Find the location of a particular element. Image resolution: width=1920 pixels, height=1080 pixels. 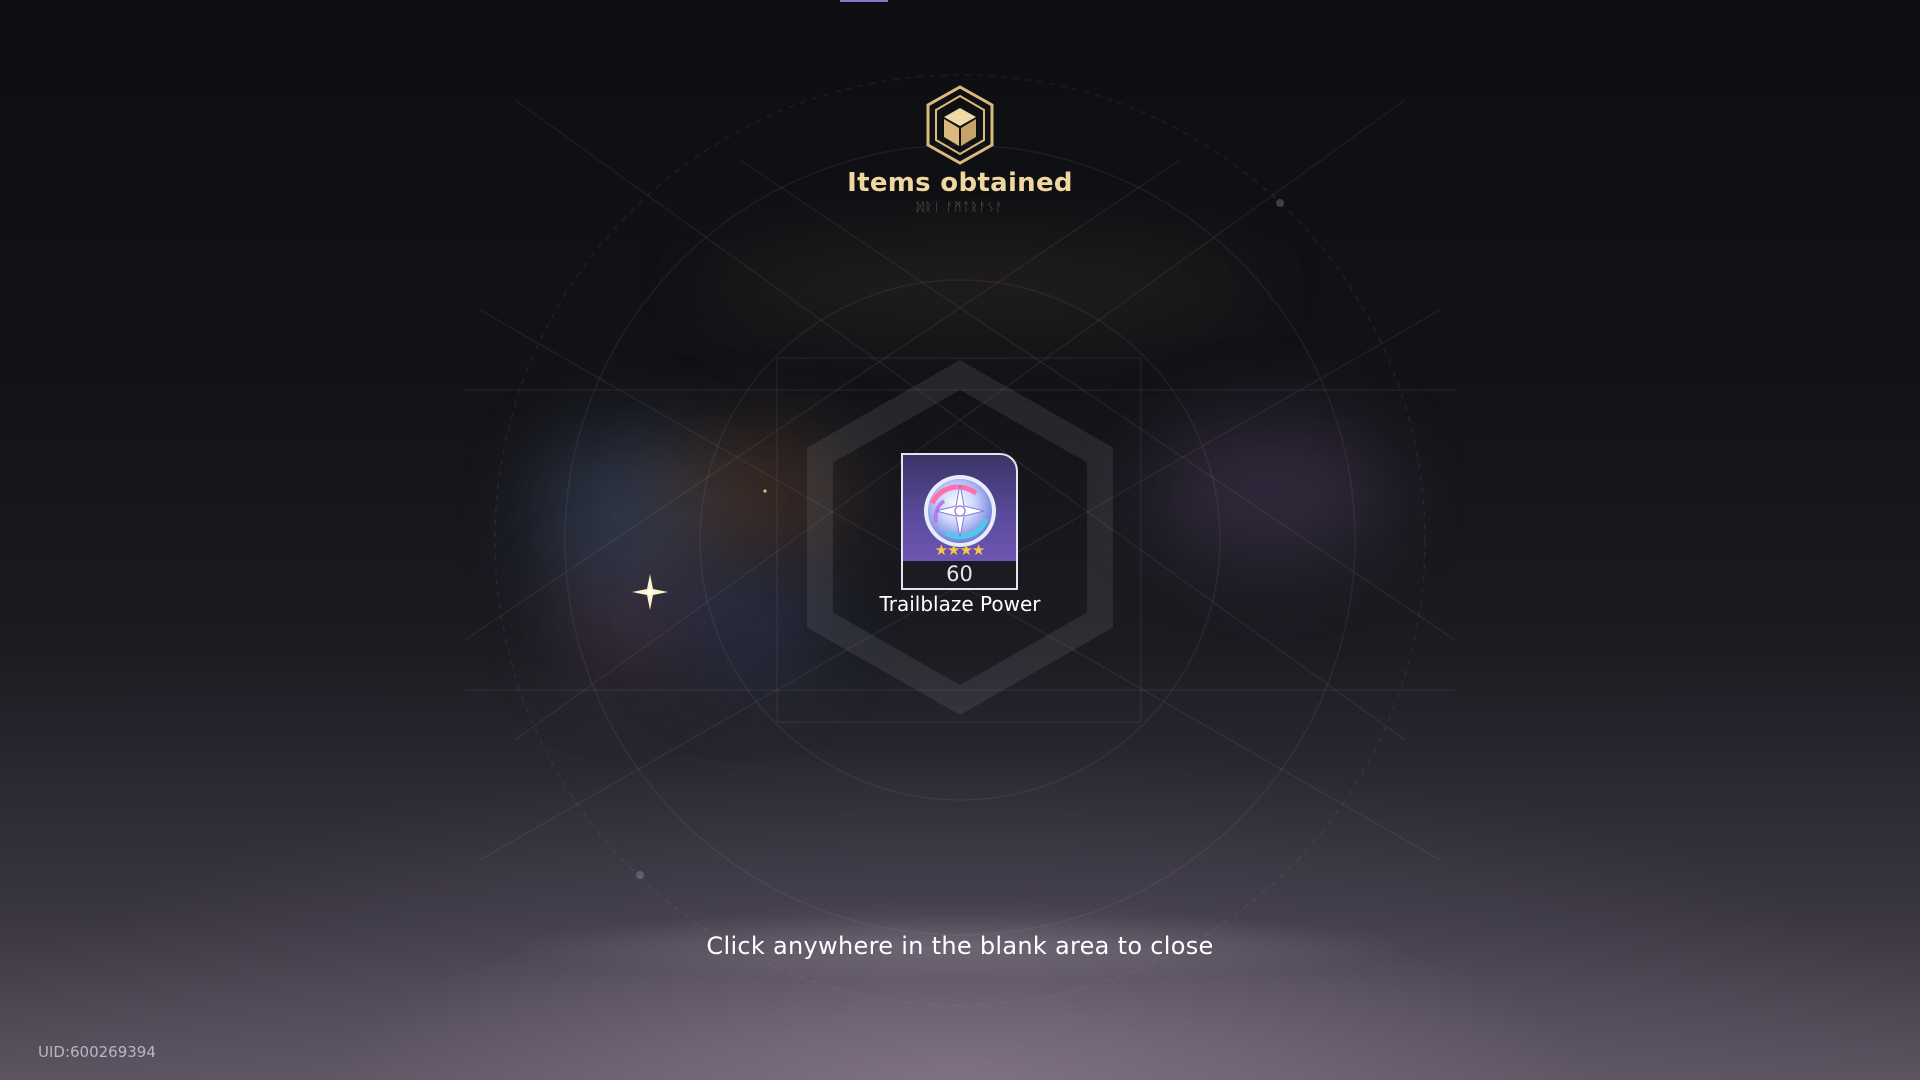

rarity-stars: ★★★★ is located at coordinates (960, 550).